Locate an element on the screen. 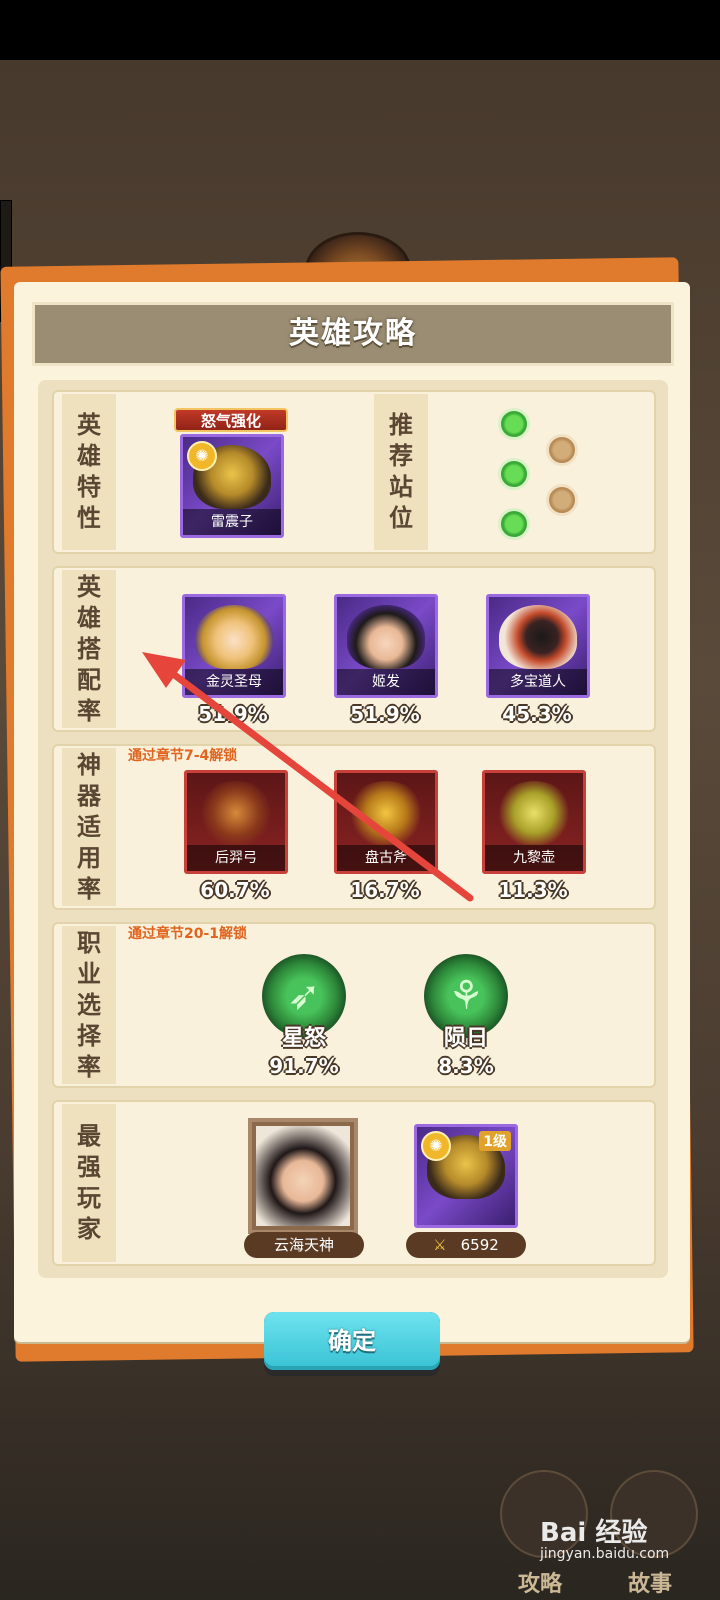 This screenshot has height=1600, width=720. bow-icon is located at coordinates (236, 813).